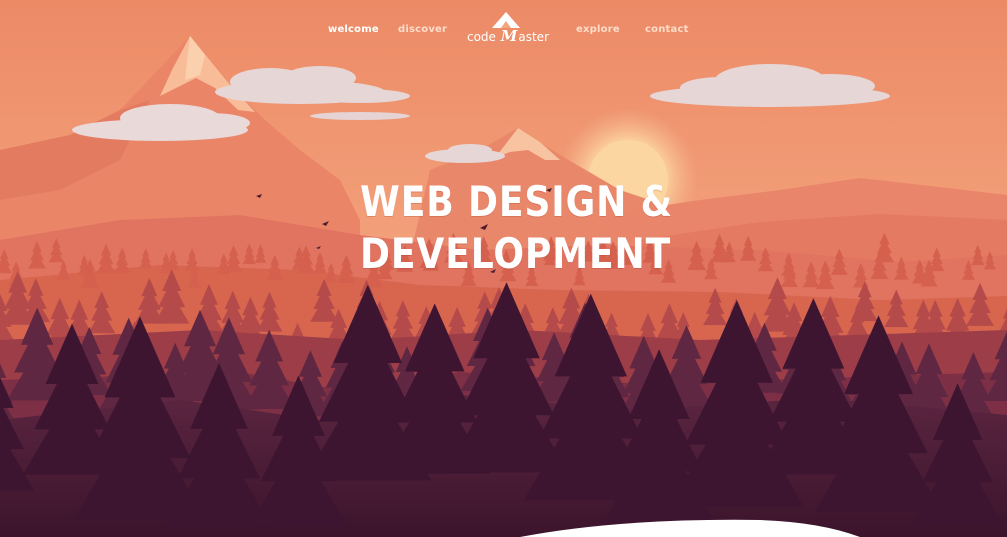 The image size is (1007, 537). What do you see at coordinates (422, 29) in the screenshot?
I see `nav-discover: discover` at bounding box center [422, 29].